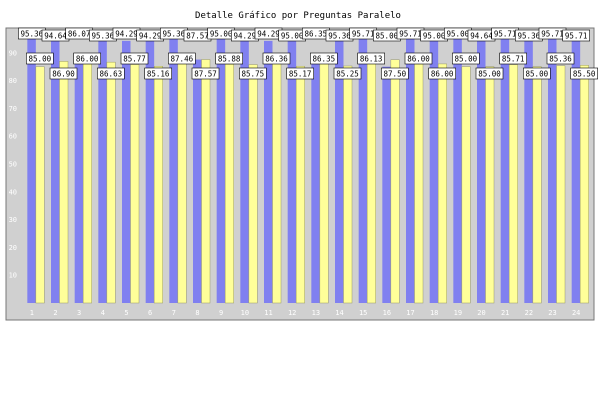 This screenshot has width=600, height=400. I want to click on x-category-label: 19, so click(458, 313).